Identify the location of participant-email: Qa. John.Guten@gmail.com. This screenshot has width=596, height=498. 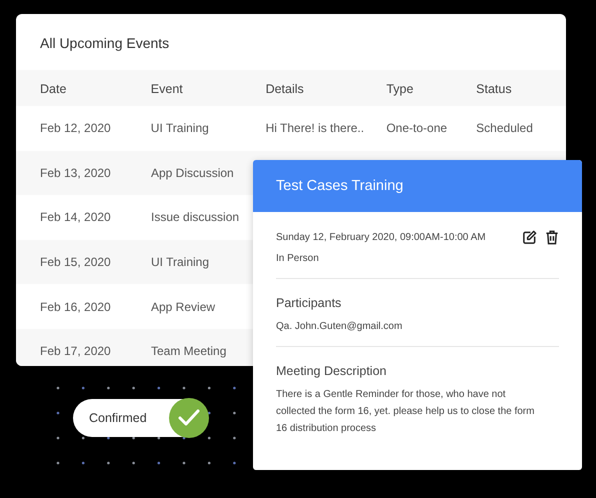
(340, 326).